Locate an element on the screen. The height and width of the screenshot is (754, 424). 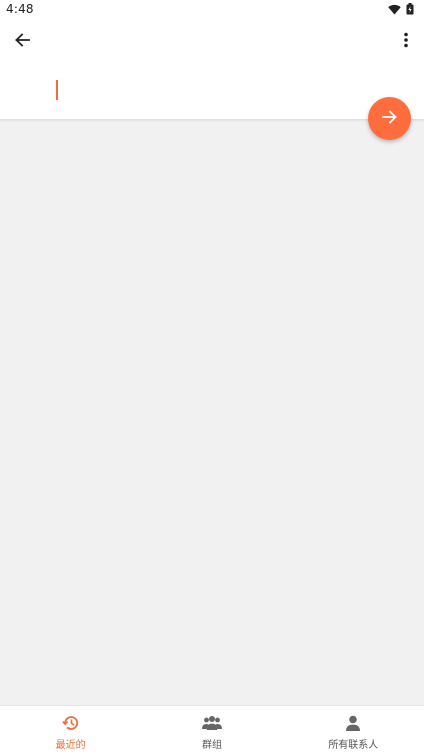
status-time: 4:48 is located at coordinates (20, 9).